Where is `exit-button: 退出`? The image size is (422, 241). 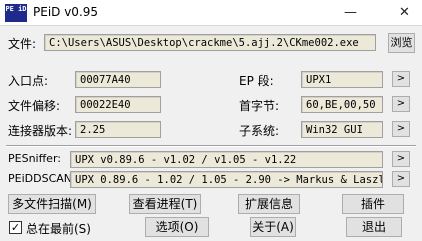 exit-button: 退出 is located at coordinates (374, 227).